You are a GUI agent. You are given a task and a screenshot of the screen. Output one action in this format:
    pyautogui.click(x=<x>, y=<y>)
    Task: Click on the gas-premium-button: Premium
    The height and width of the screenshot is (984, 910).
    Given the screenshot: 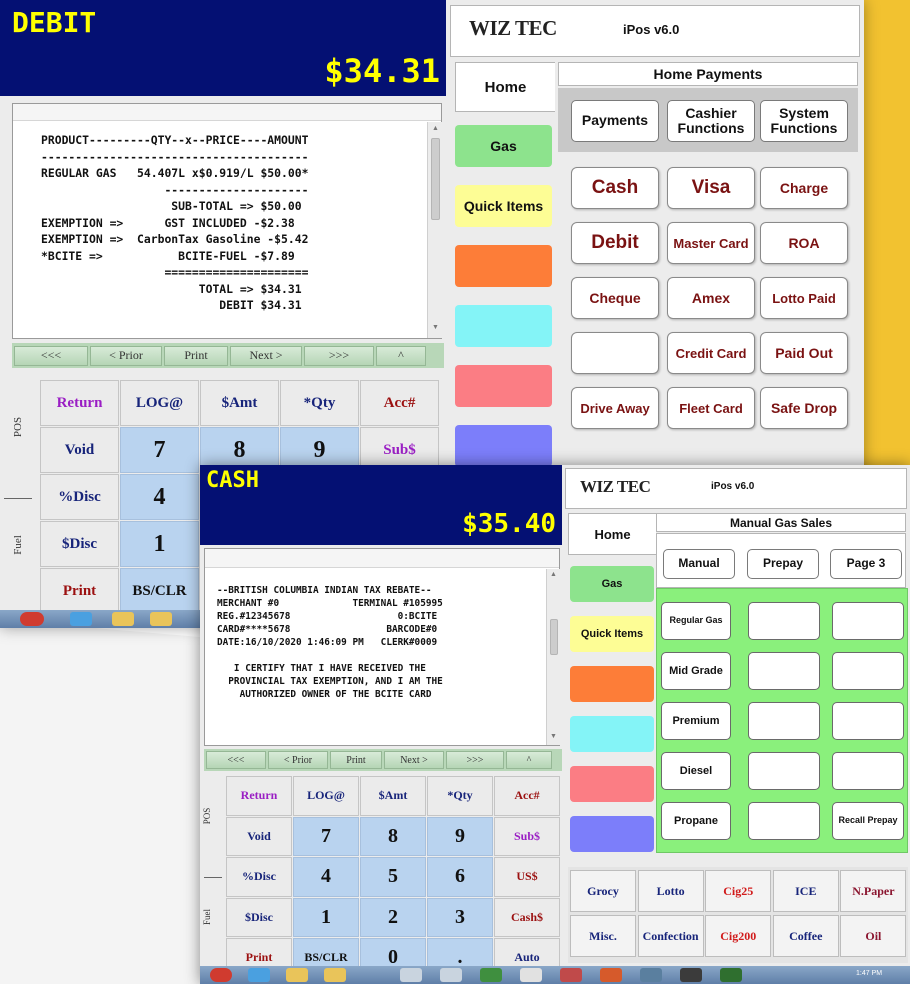 What is the action you would take?
    pyautogui.click(x=696, y=721)
    